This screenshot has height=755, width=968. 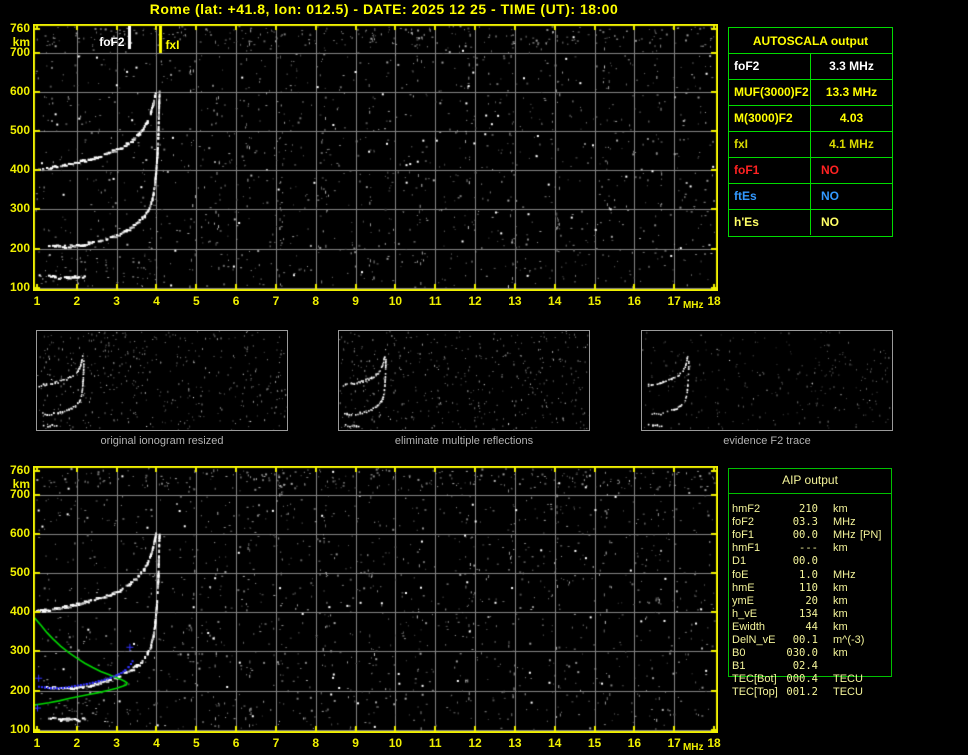 I want to click on aip-row-value: 44, so click(x=811, y=626).